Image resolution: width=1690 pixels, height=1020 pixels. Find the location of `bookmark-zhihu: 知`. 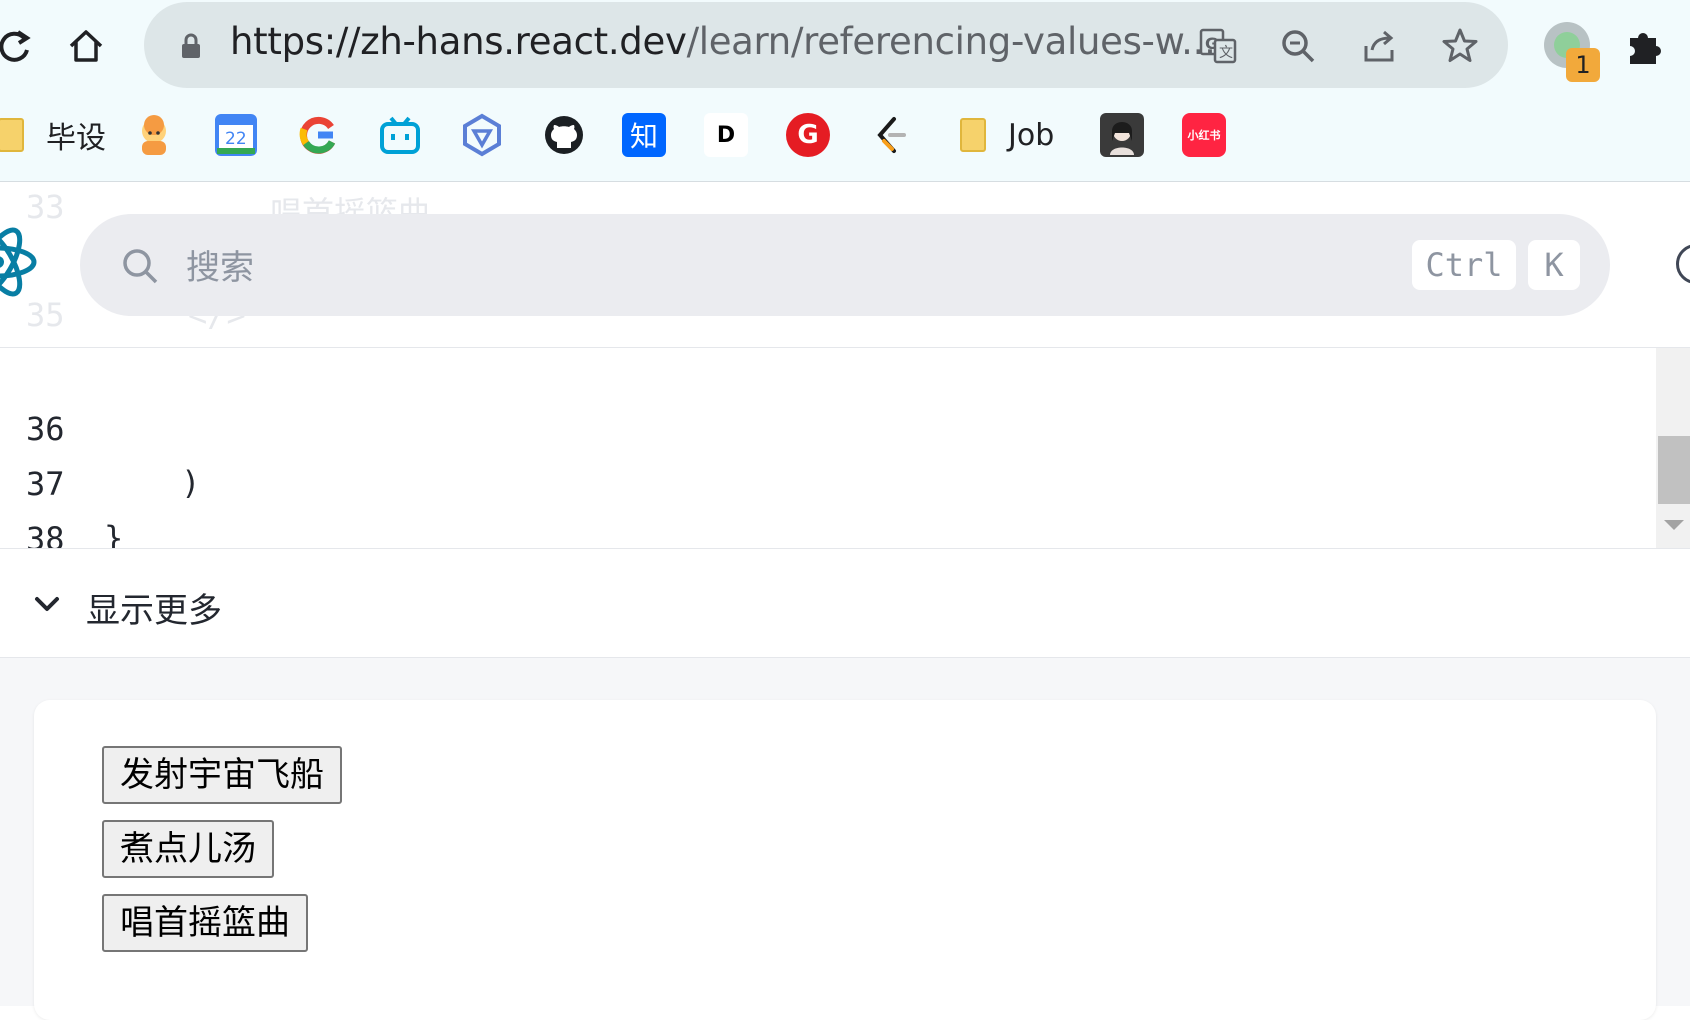

bookmark-zhihu: 知 is located at coordinates (644, 135).